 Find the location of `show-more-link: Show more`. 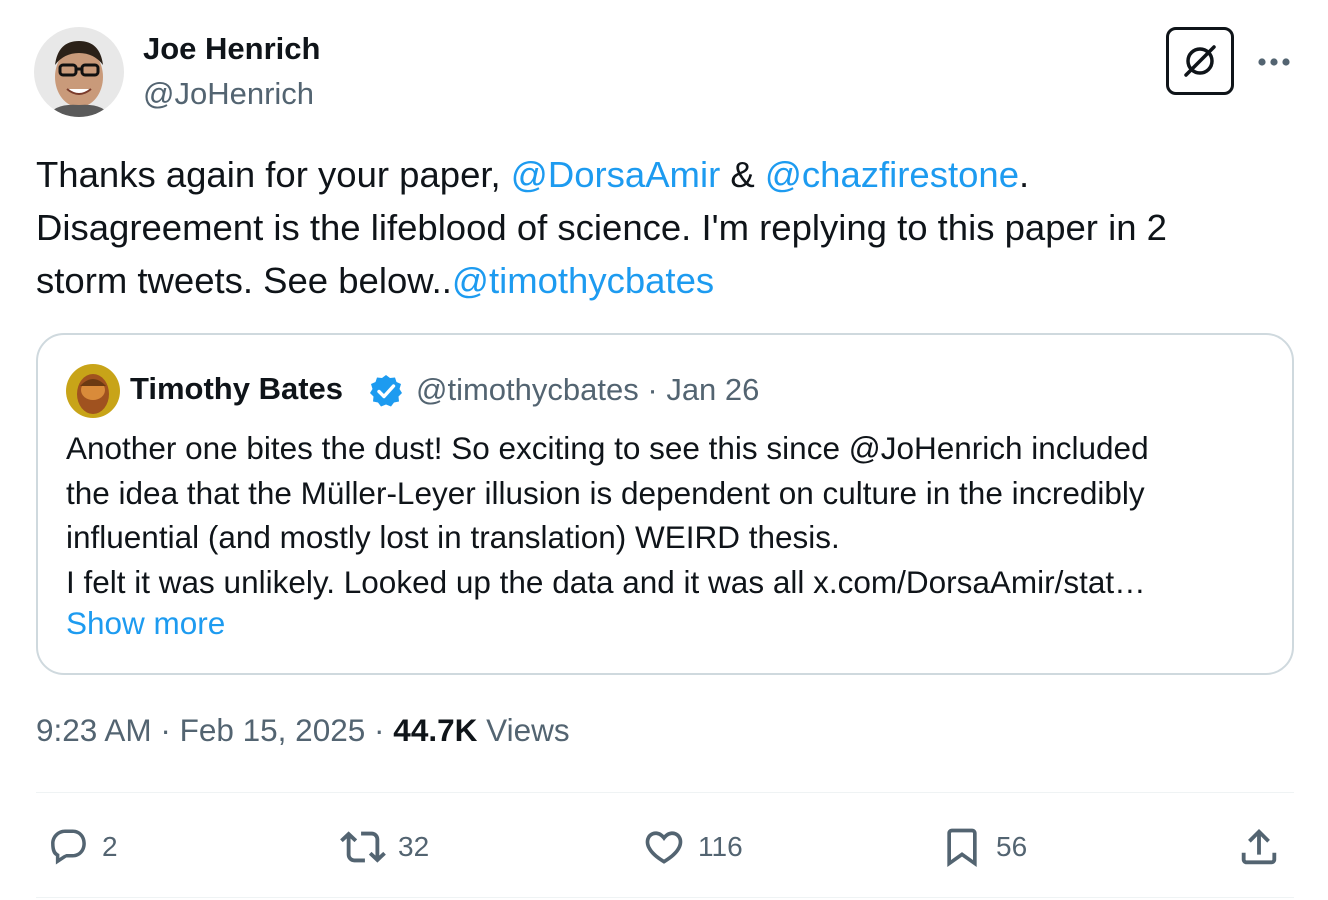

show-more-link: Show more is located at coordinates (145, 623).